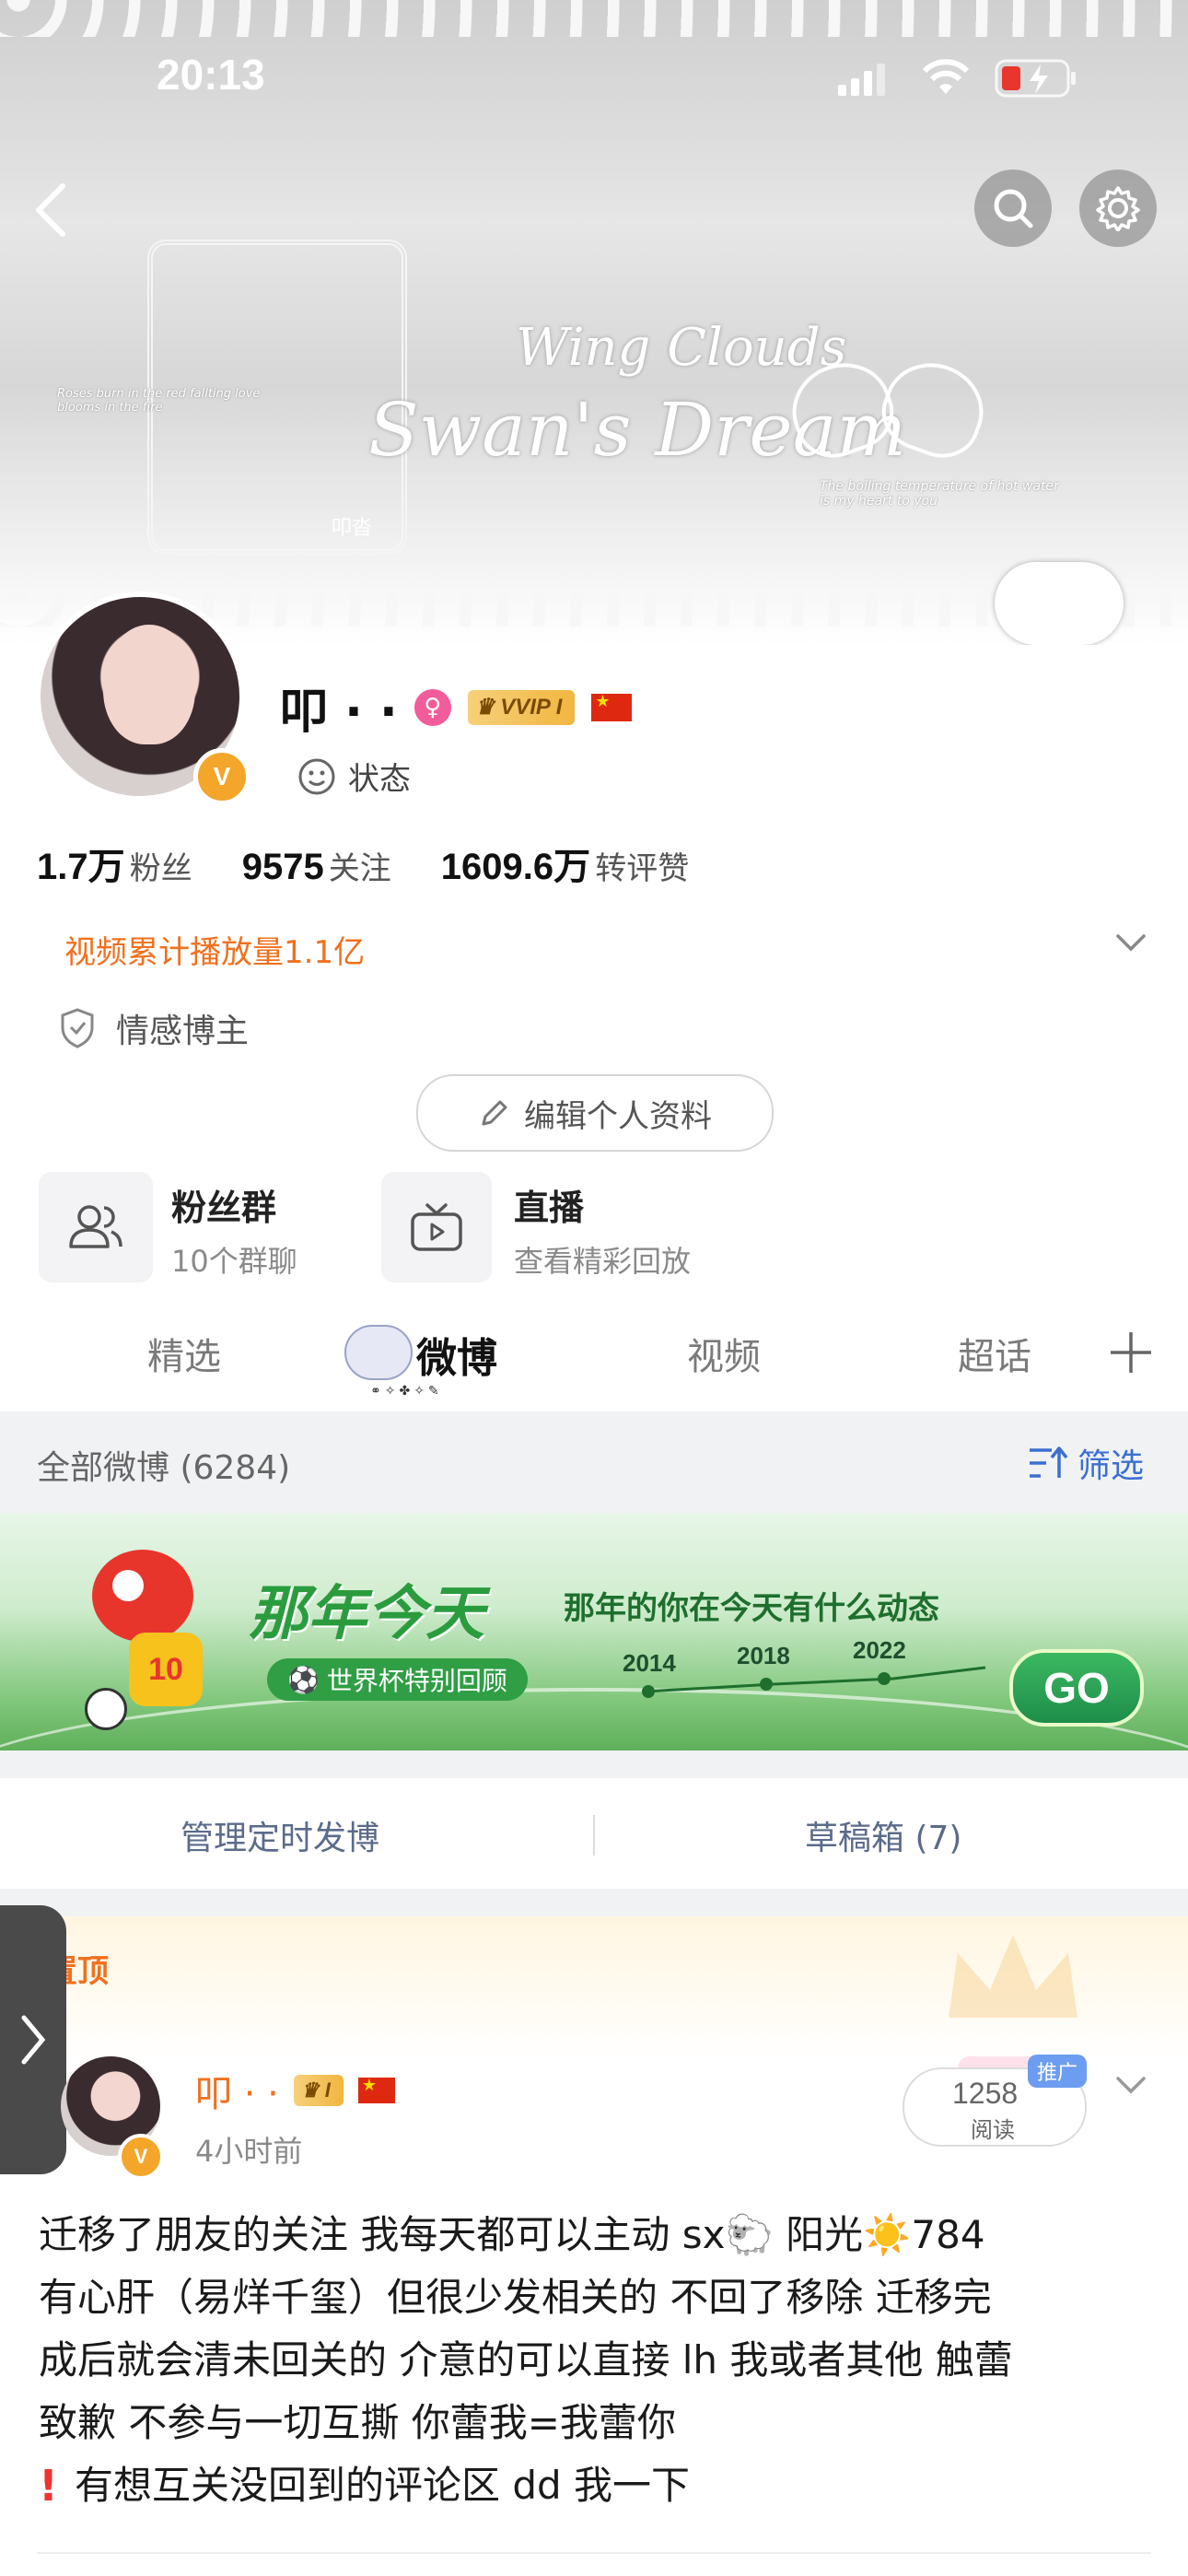 The width and height of the screenshot is (1188, 2576). I want to click on video-plays: 视频累计播放量1.1亿, so click(215, 953).